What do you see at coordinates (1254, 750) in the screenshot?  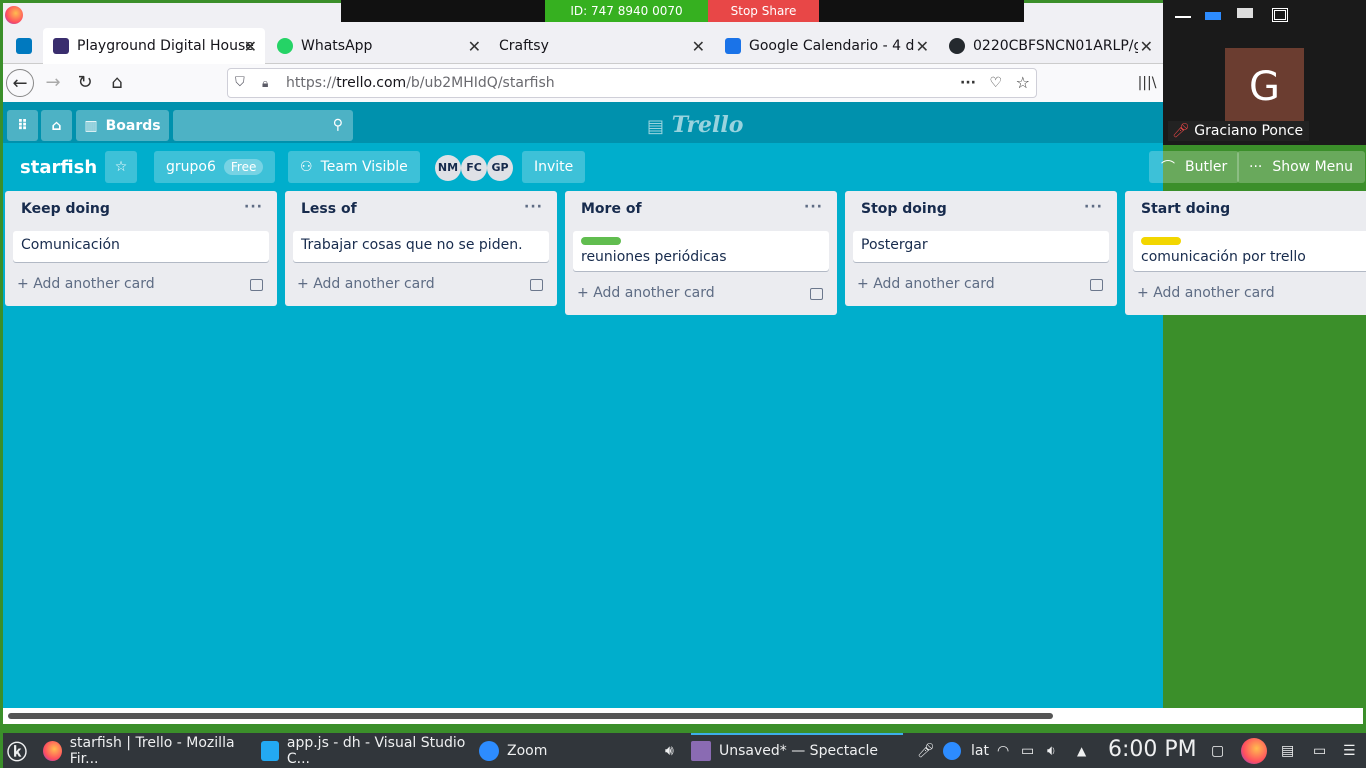 I see `firefox-launcher-icon` at bounding box center [1254, 750].